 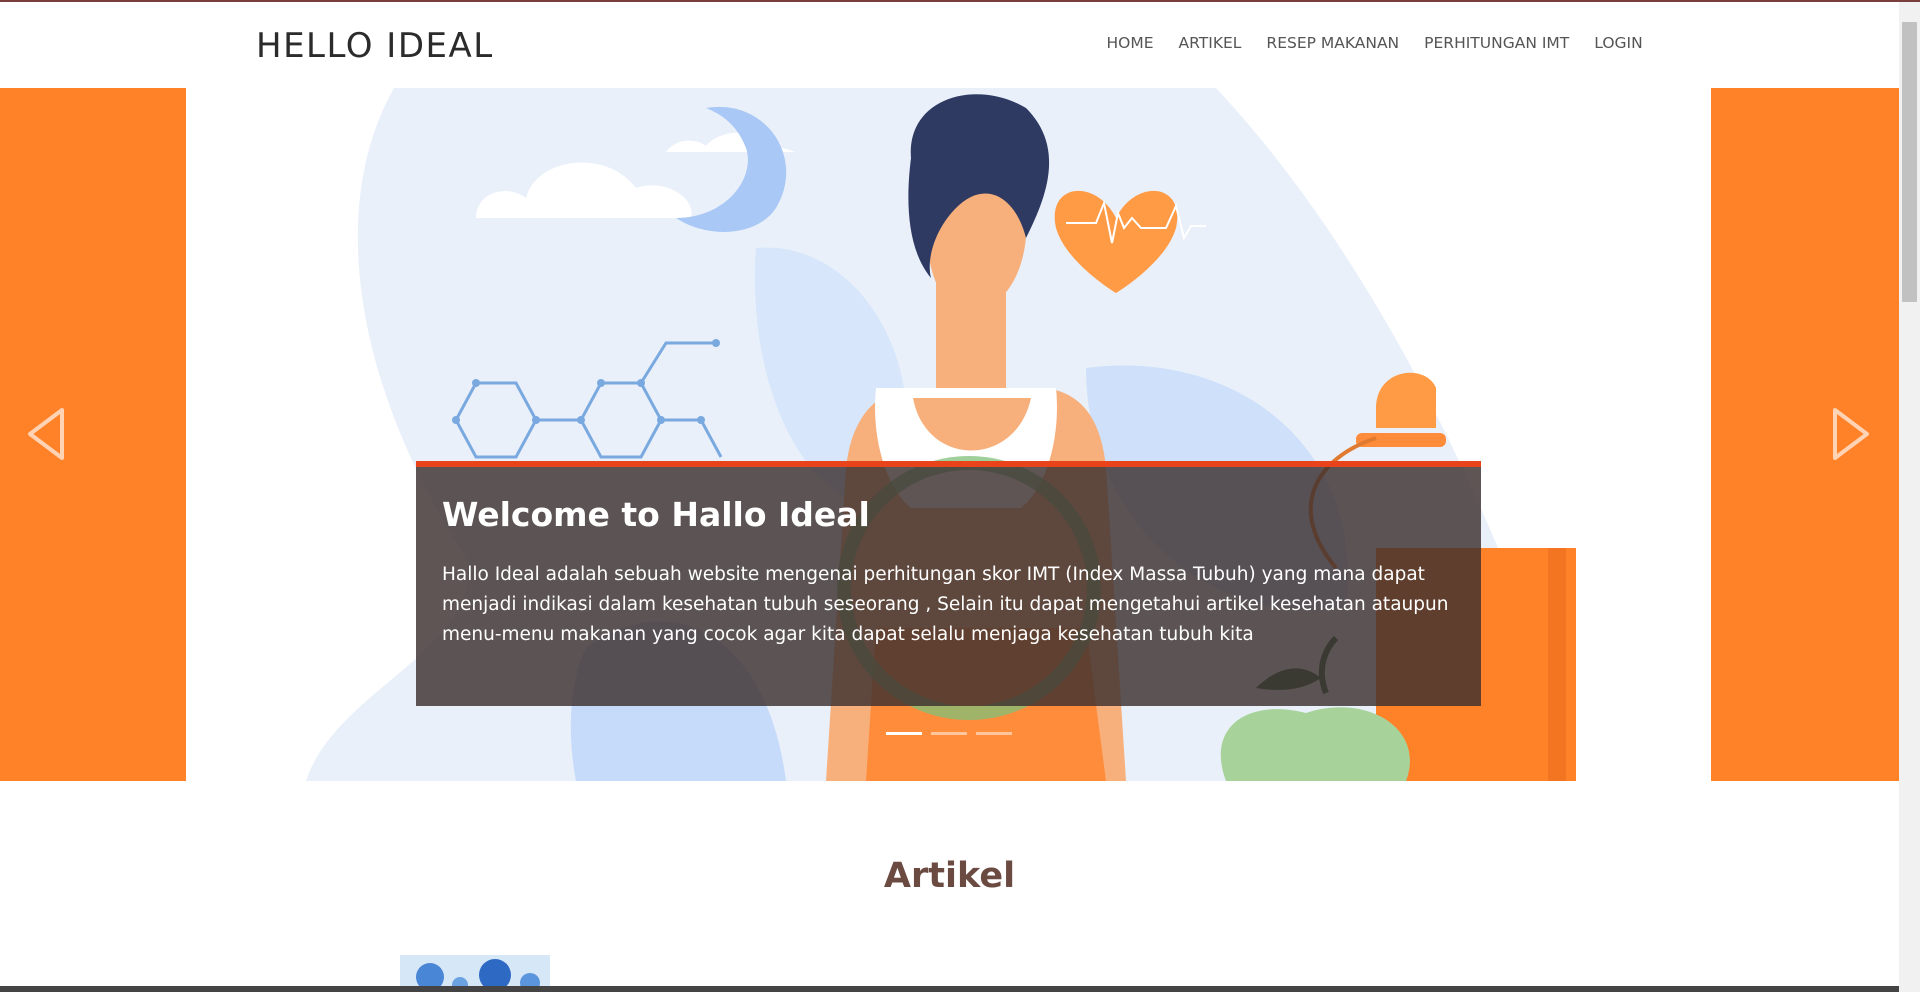 I want to click on triangle-left-icon, so click(x=46, y=434).